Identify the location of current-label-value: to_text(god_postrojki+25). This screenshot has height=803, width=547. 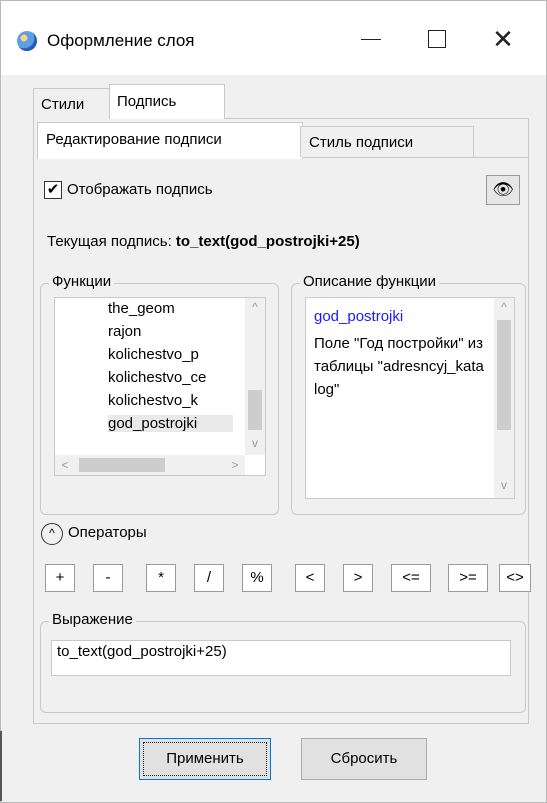
(267, 241).